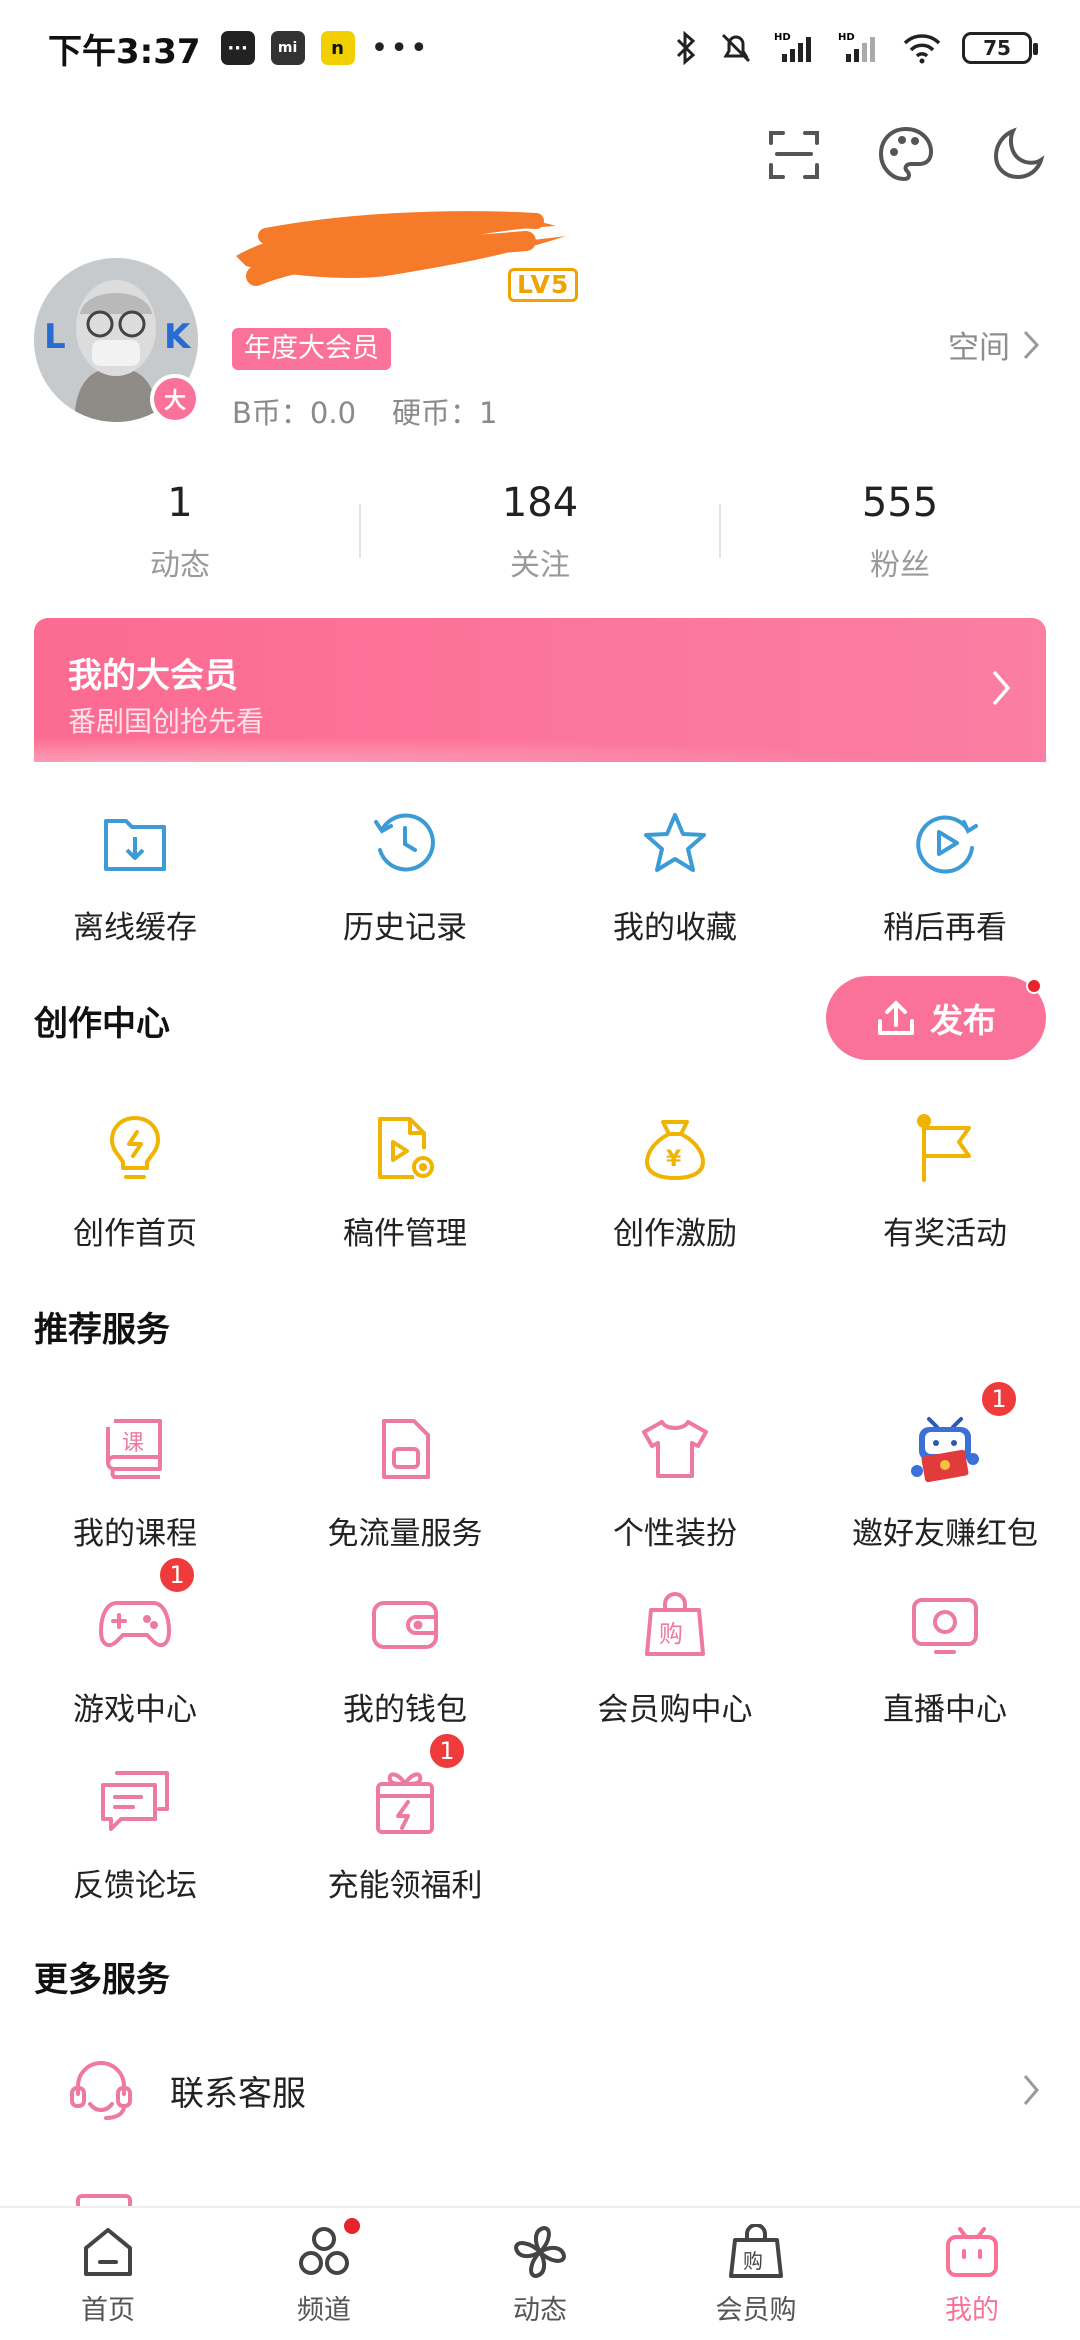  I want to click on lightbulb-icon, so click(135, 1149).